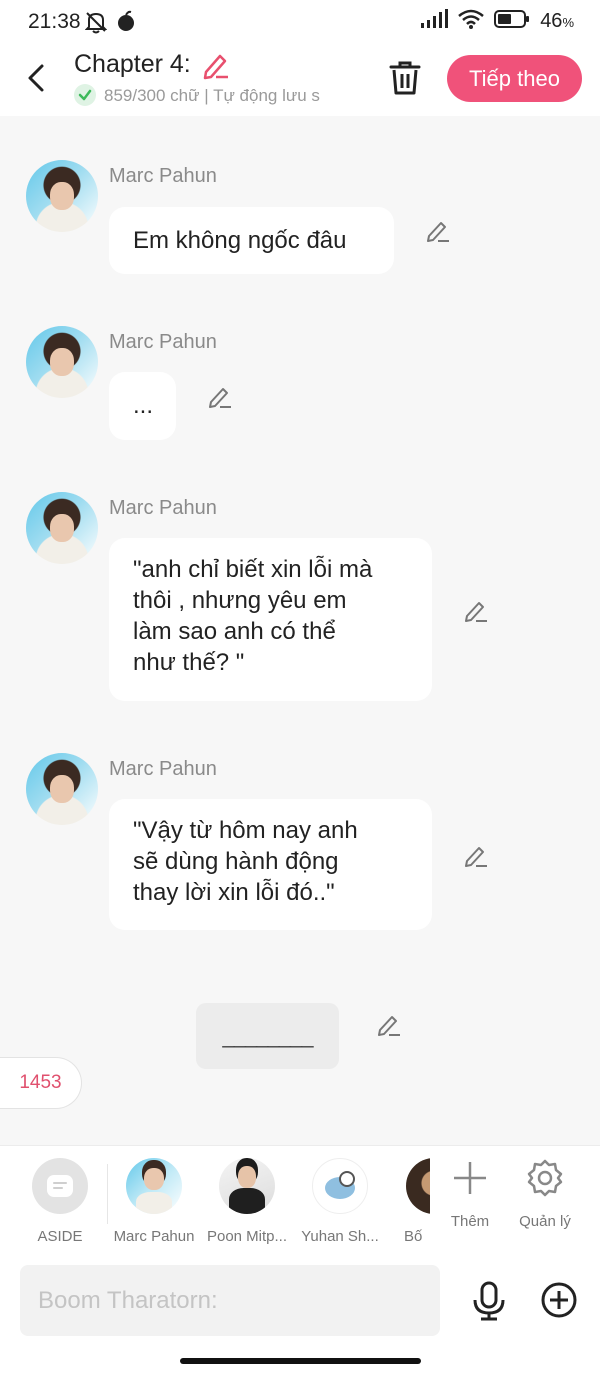 This screenshot has height=1375, width=600. I want to click on aside-icon, so click(60, 1186).